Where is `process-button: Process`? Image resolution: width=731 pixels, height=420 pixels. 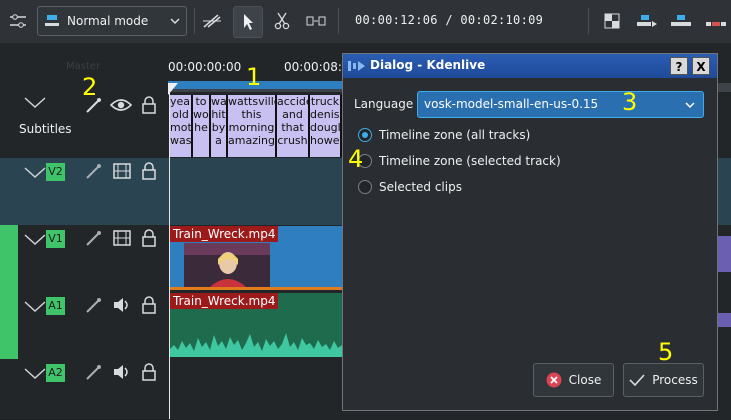 process-button: Process is located at coordinates (663, 380).